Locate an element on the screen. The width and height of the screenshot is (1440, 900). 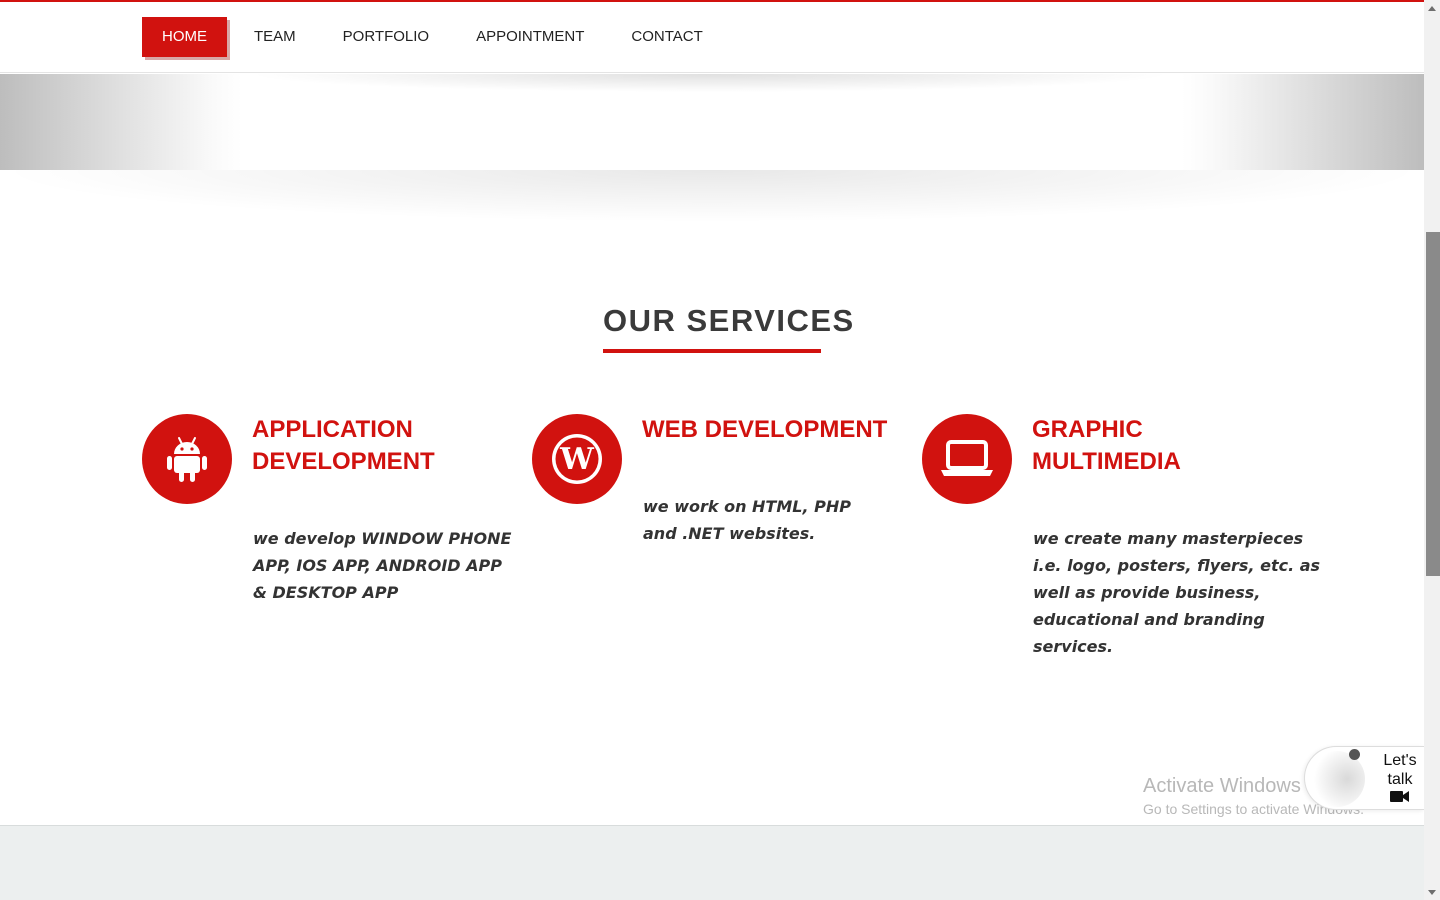
scroll-up-arrow-icon is located at coordinates (1432, 8).